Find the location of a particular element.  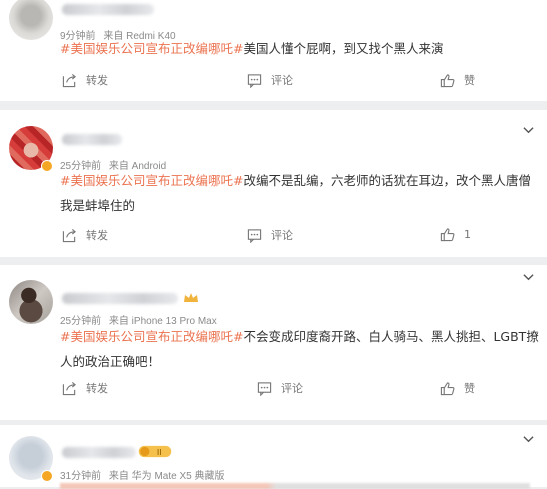

like-count: 1 is located at coordinates (467, 234).